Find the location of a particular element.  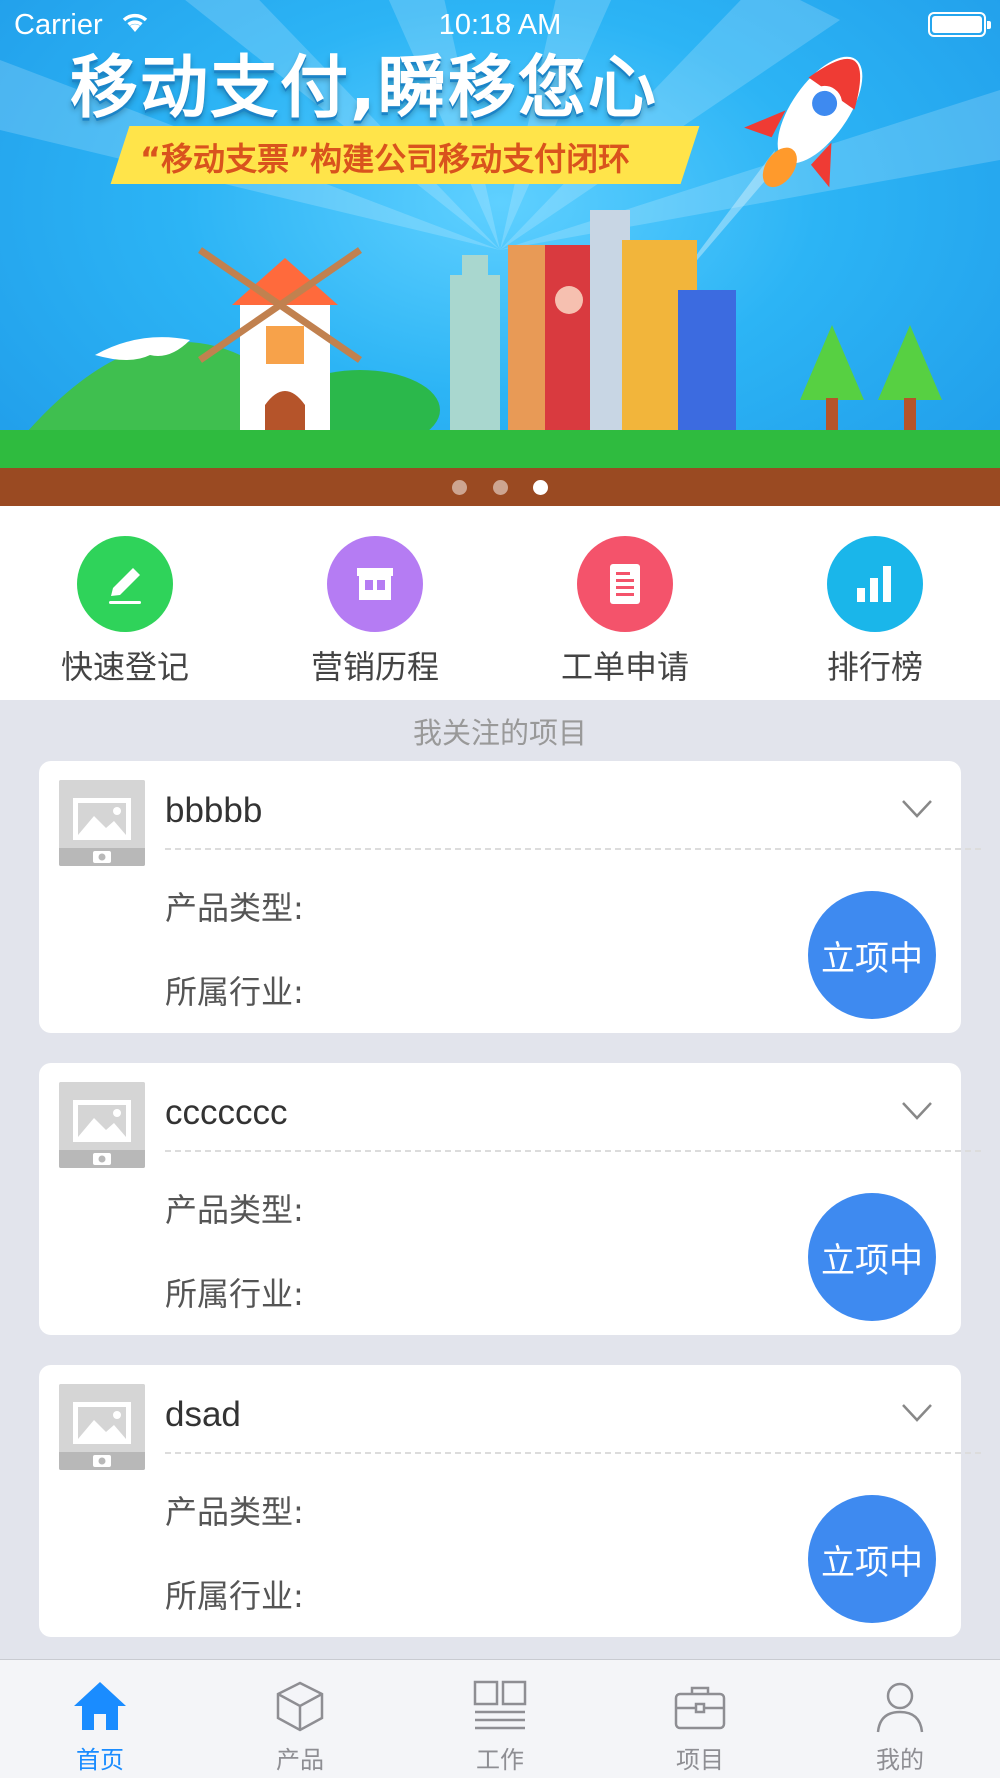

quick-action-label: 工单申请 is located at coordinates (624, 667).